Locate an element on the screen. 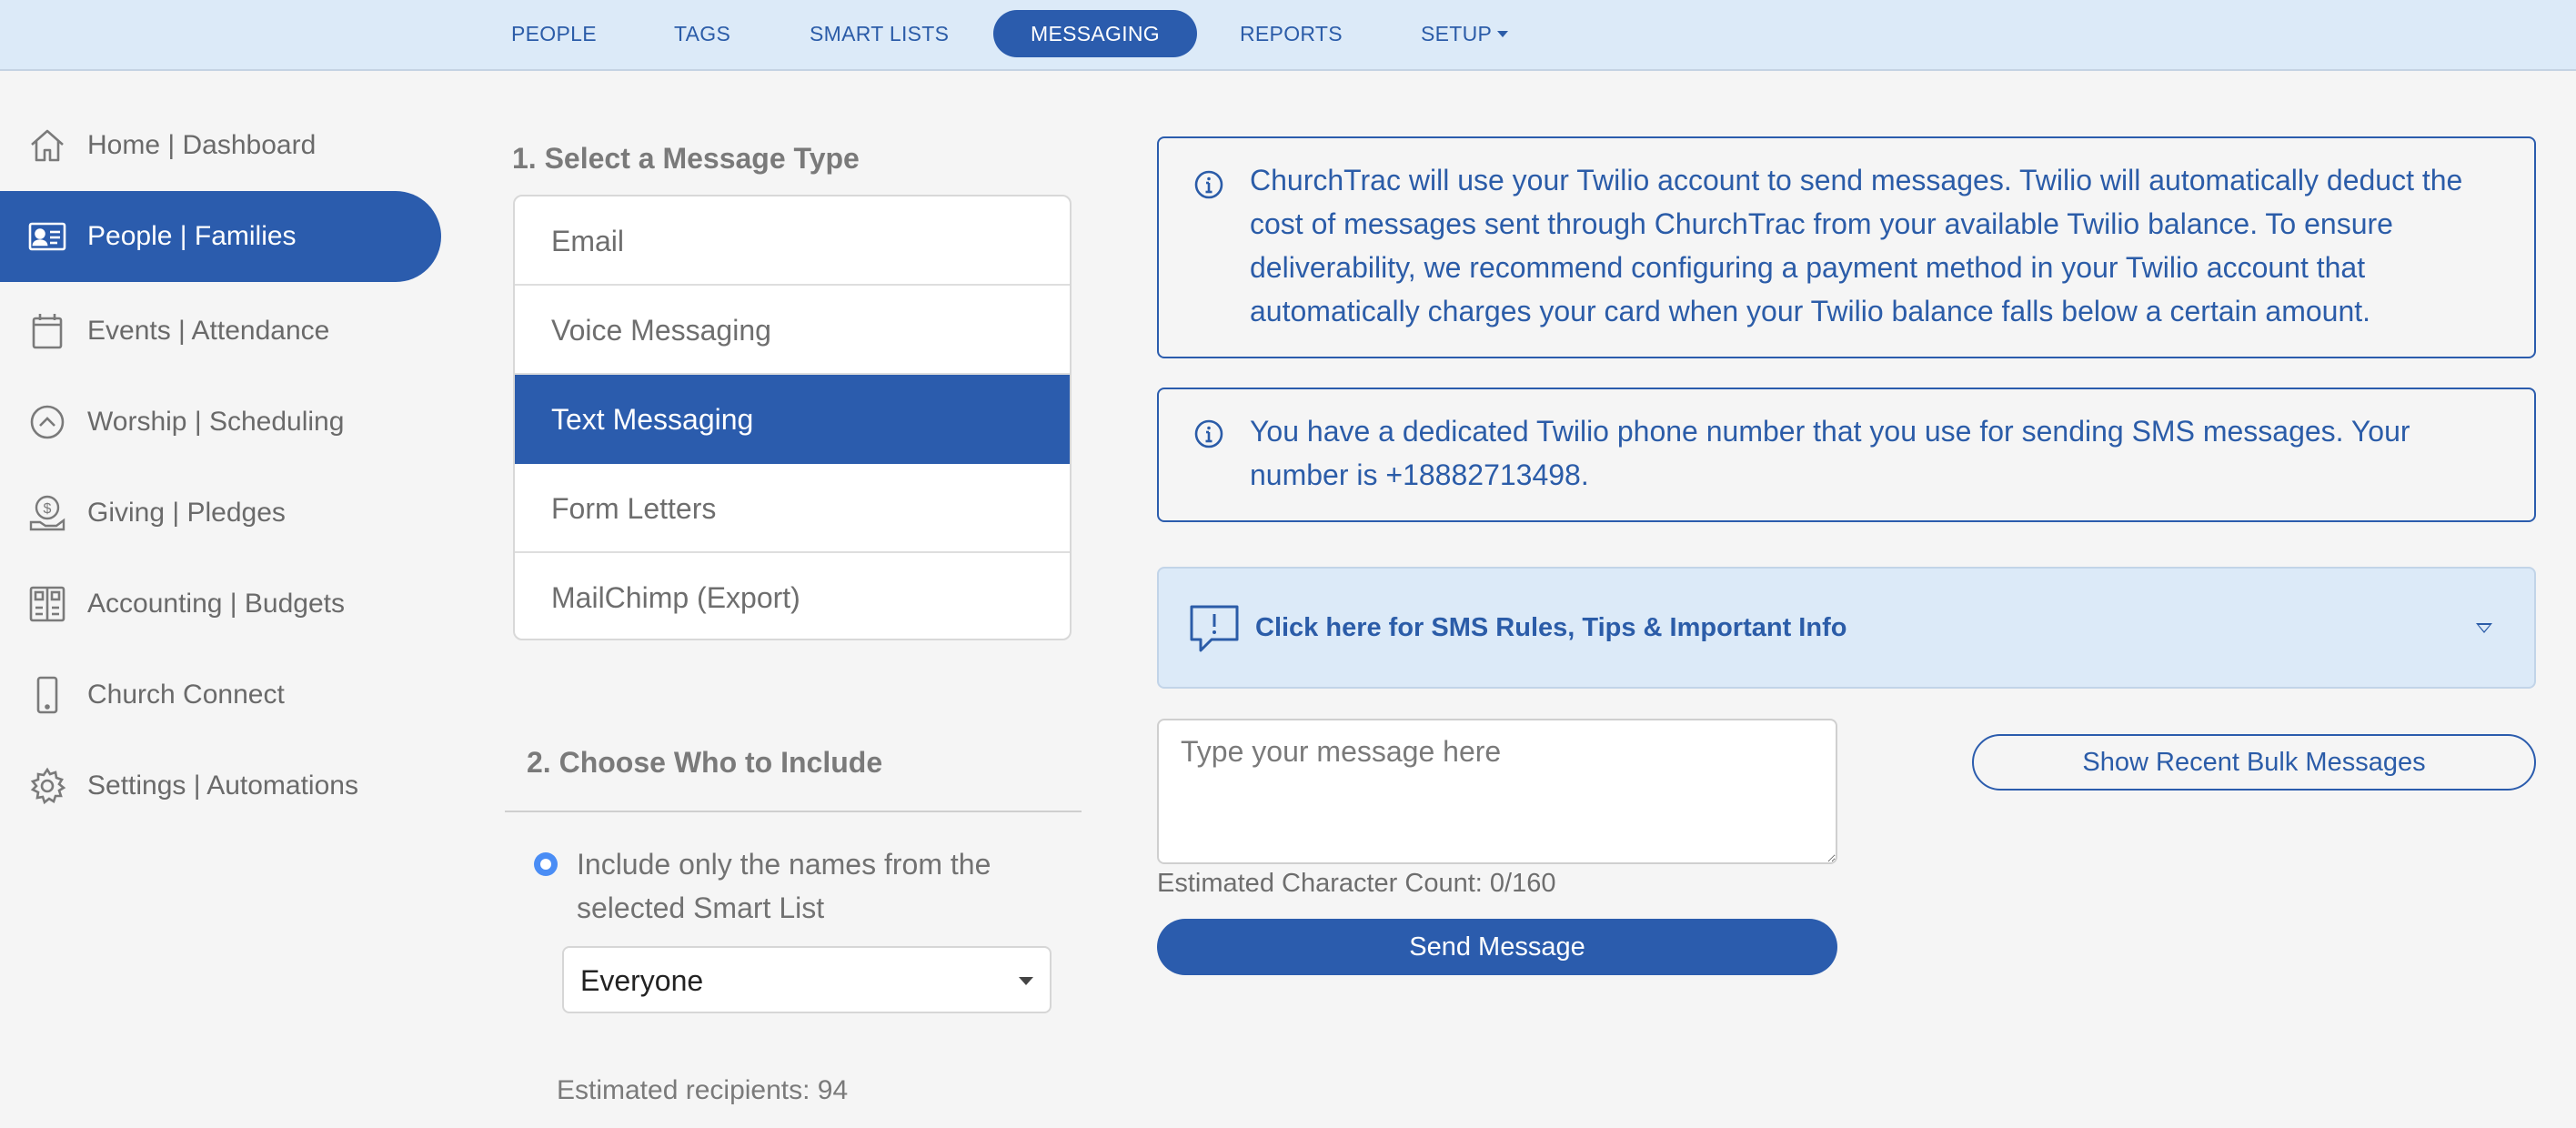 This screenshot has width=2576, height=1128. home-icon is located at coordinates (47, 146).